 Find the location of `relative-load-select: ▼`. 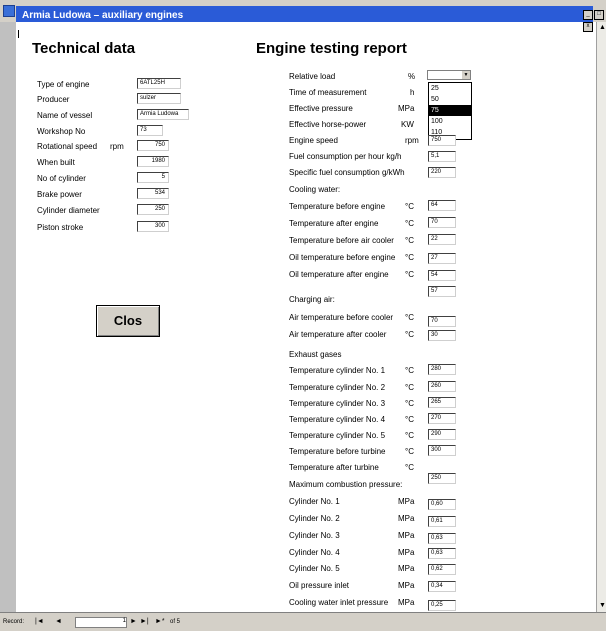

relative-load-select: ▼ is located at coordinates (449, 75).